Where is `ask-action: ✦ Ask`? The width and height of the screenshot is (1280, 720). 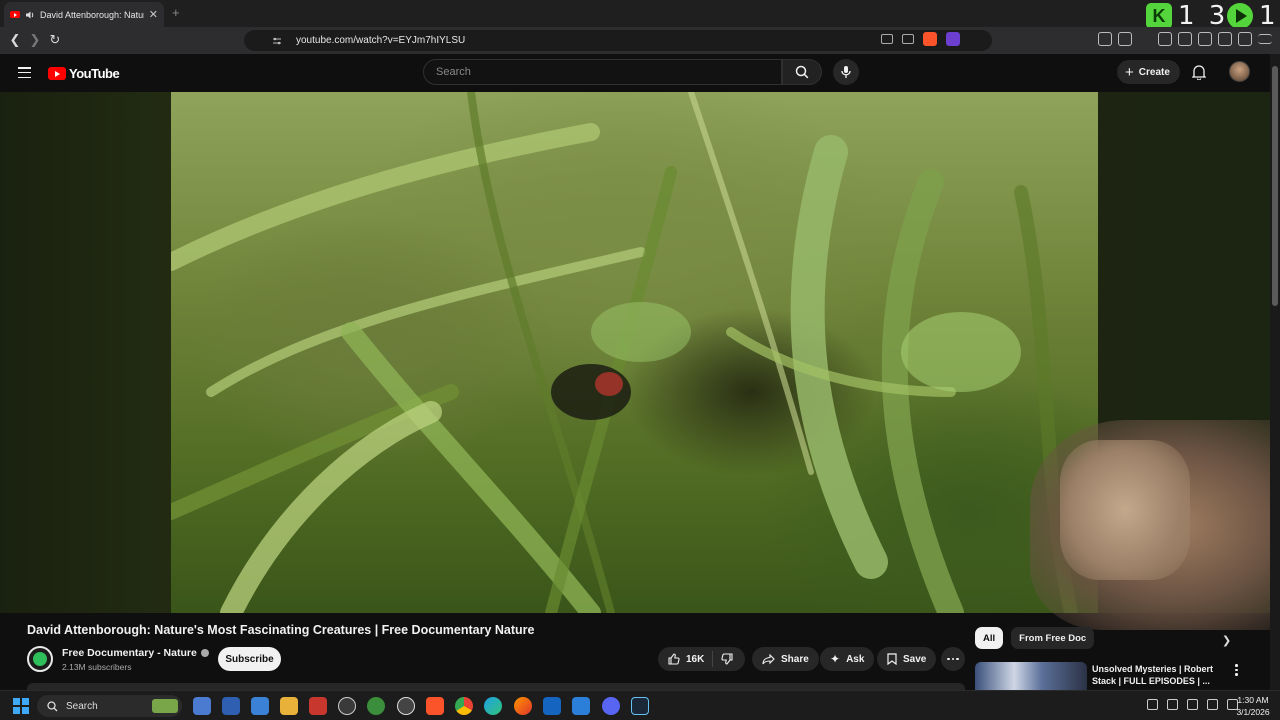
ask-action: ✦ Ask is located at coordinates (847, 659).